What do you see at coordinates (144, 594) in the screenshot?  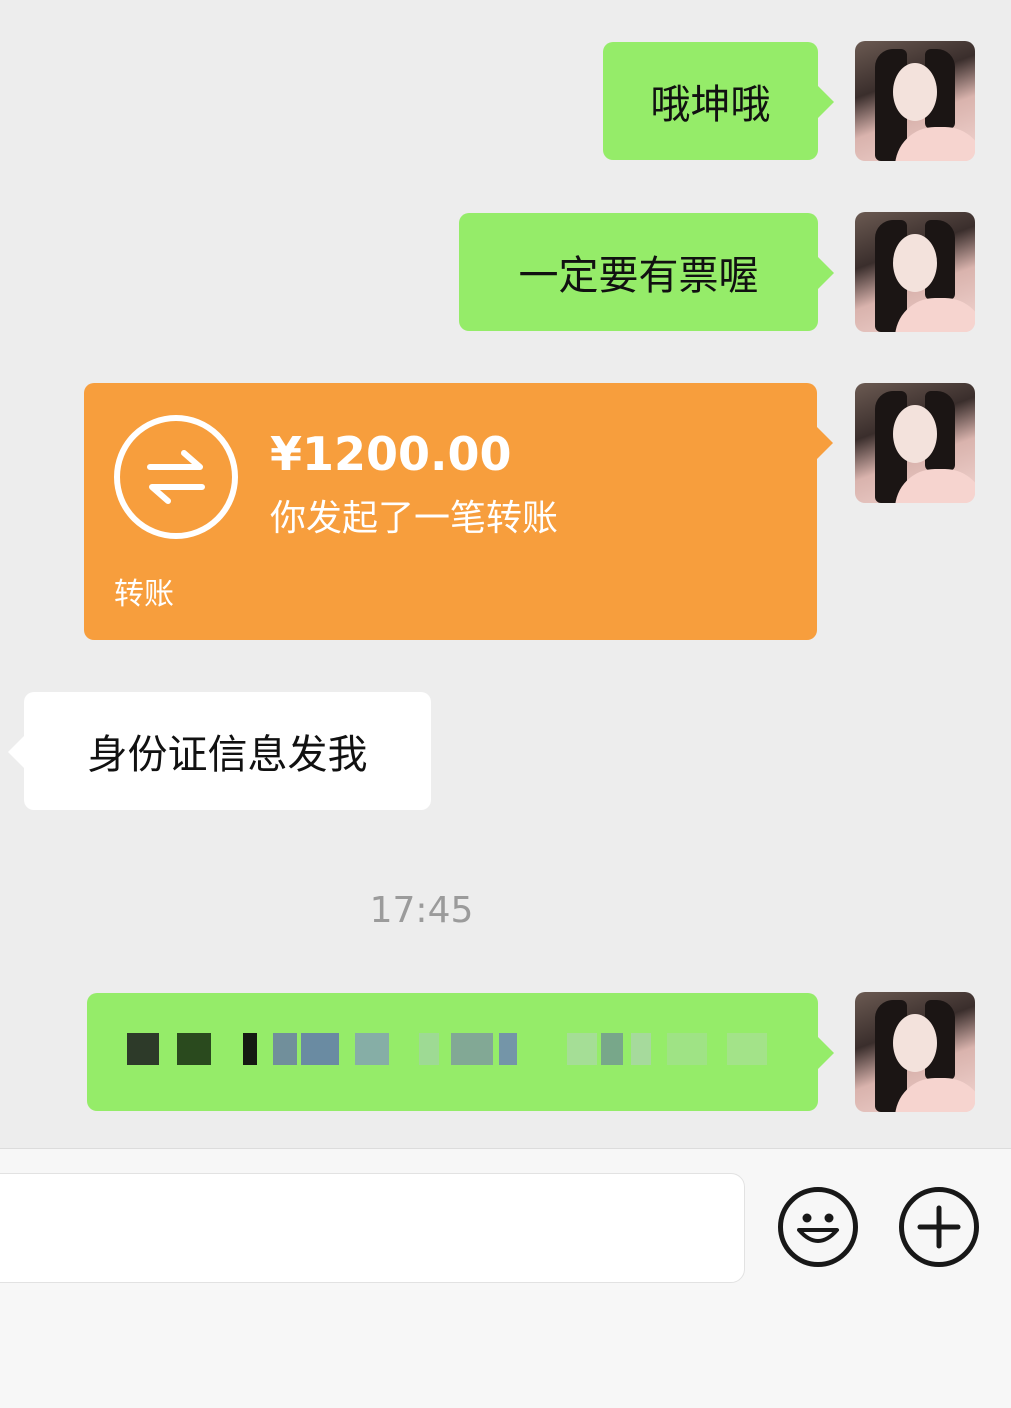 I see `transfer-label: 转账` at bounding box center [144, 594].